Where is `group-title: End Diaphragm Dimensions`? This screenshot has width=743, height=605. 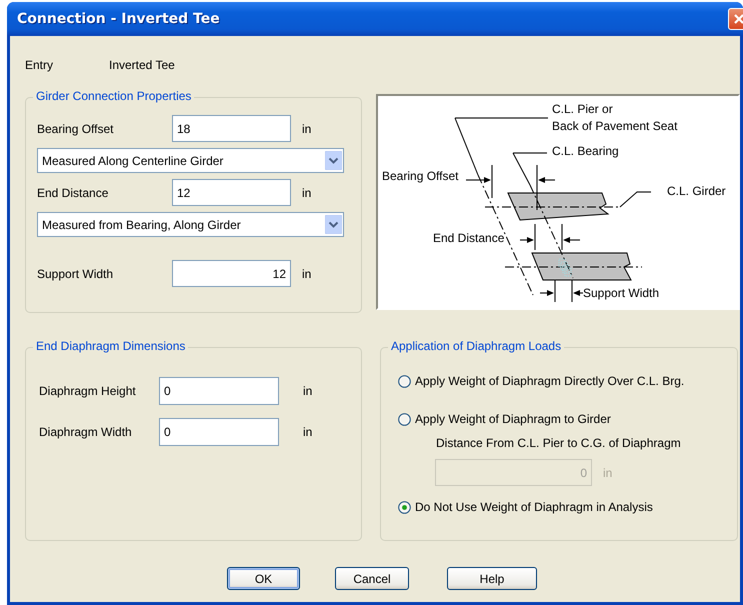
group-title: End Diaphragm Dimensions is located at coordinates (110, 346).